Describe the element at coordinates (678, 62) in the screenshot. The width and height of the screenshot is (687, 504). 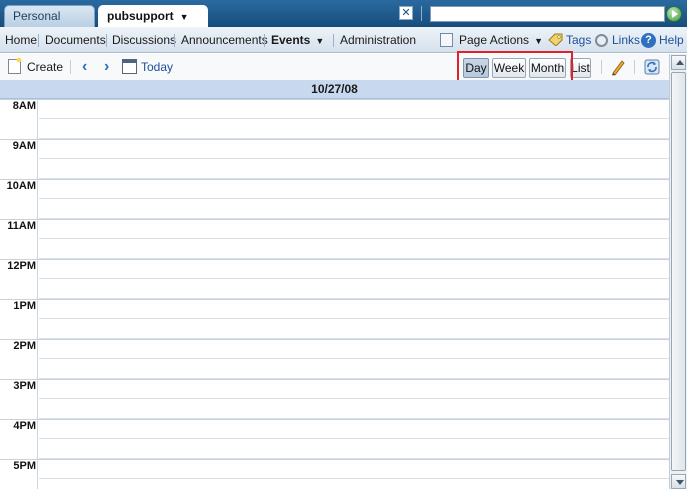
I see `scroll-up-button` at that location.